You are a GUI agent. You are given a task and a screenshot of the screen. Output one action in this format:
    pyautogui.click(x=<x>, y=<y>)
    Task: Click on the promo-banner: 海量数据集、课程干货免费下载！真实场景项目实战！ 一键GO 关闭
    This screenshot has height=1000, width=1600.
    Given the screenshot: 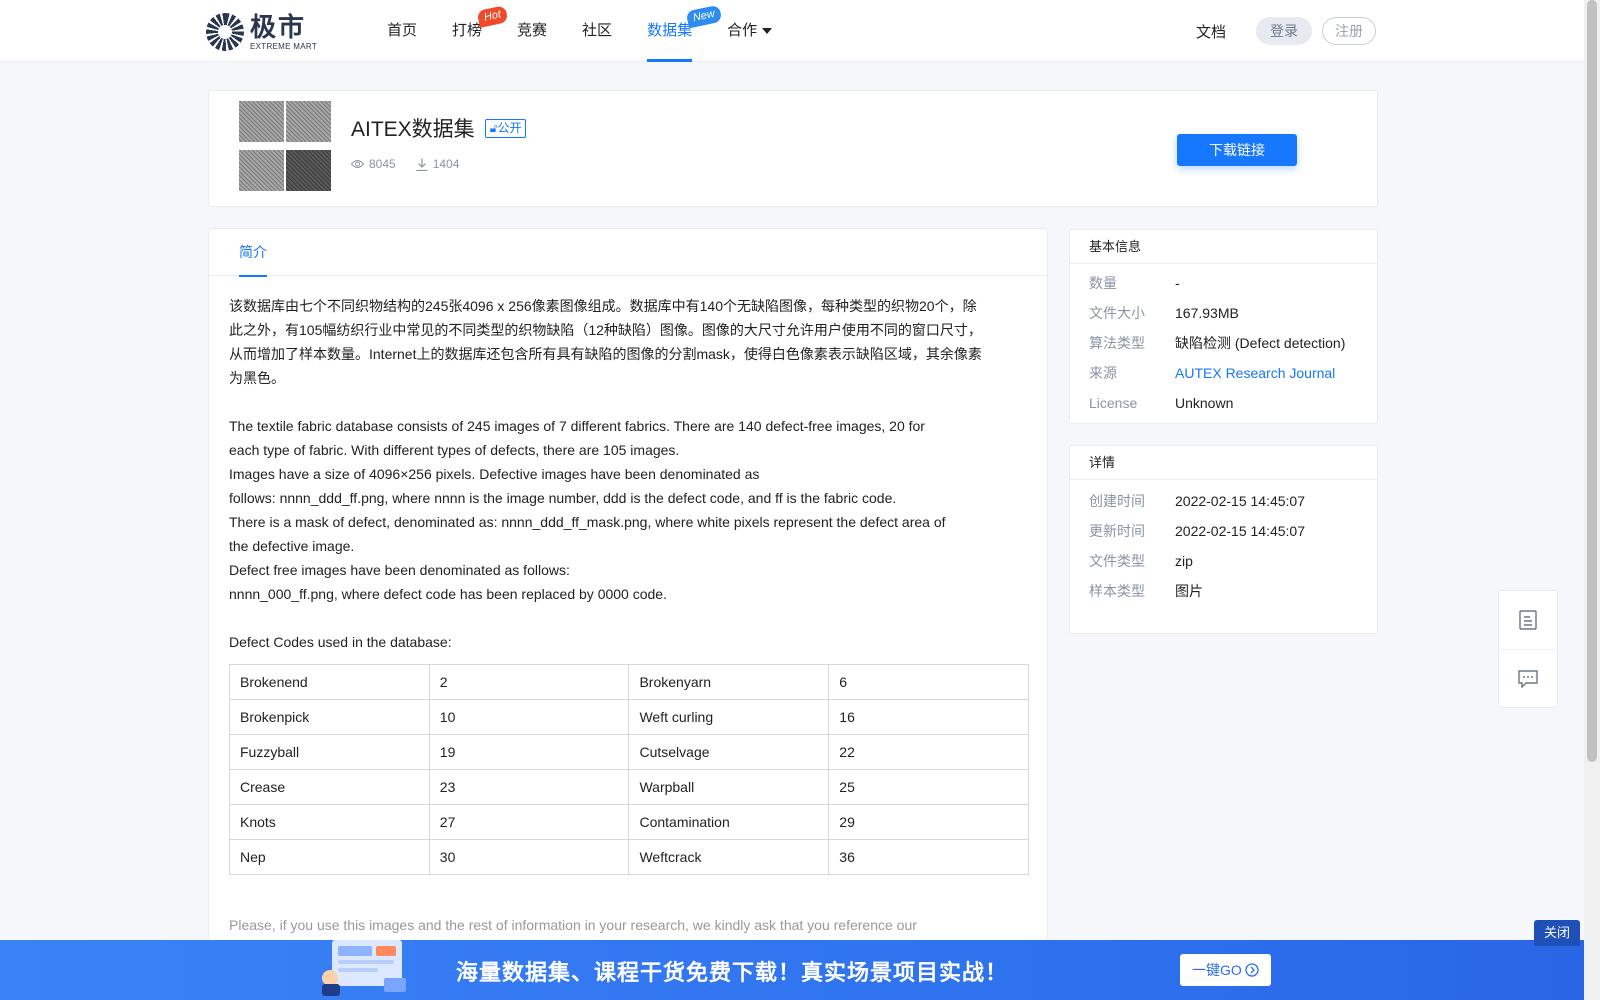 What is the action you would take?
    pyautogui.click(x=792, y=960)
    